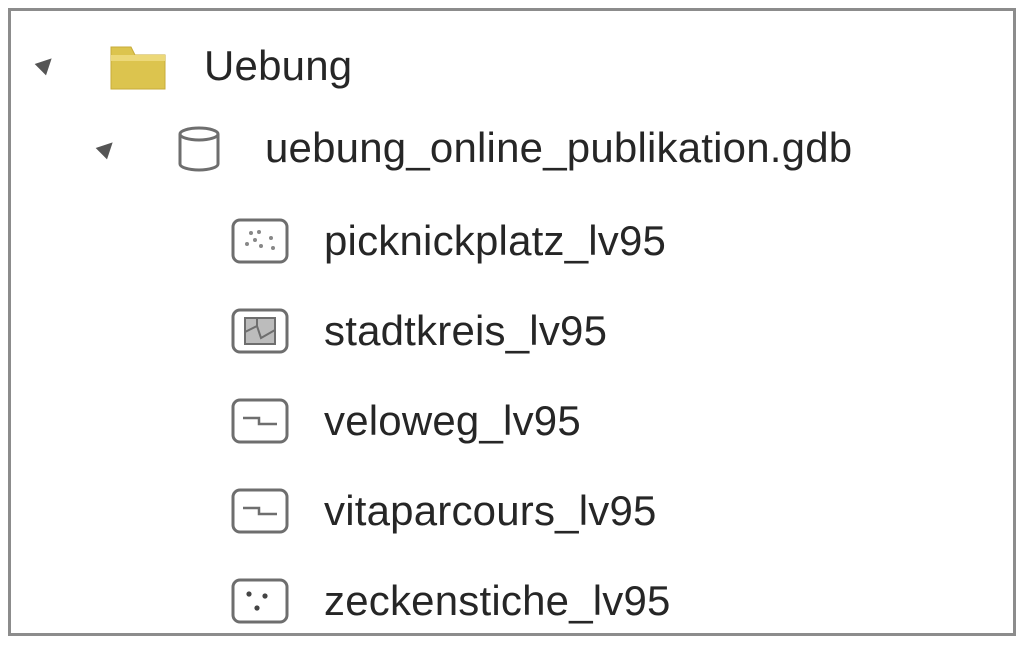 Image resolution: width=1034 pixels, height=652 pixels. Describe the element at coordinates (278, 65) in the screenshot. I see `folder-label: Uebung` at that location.